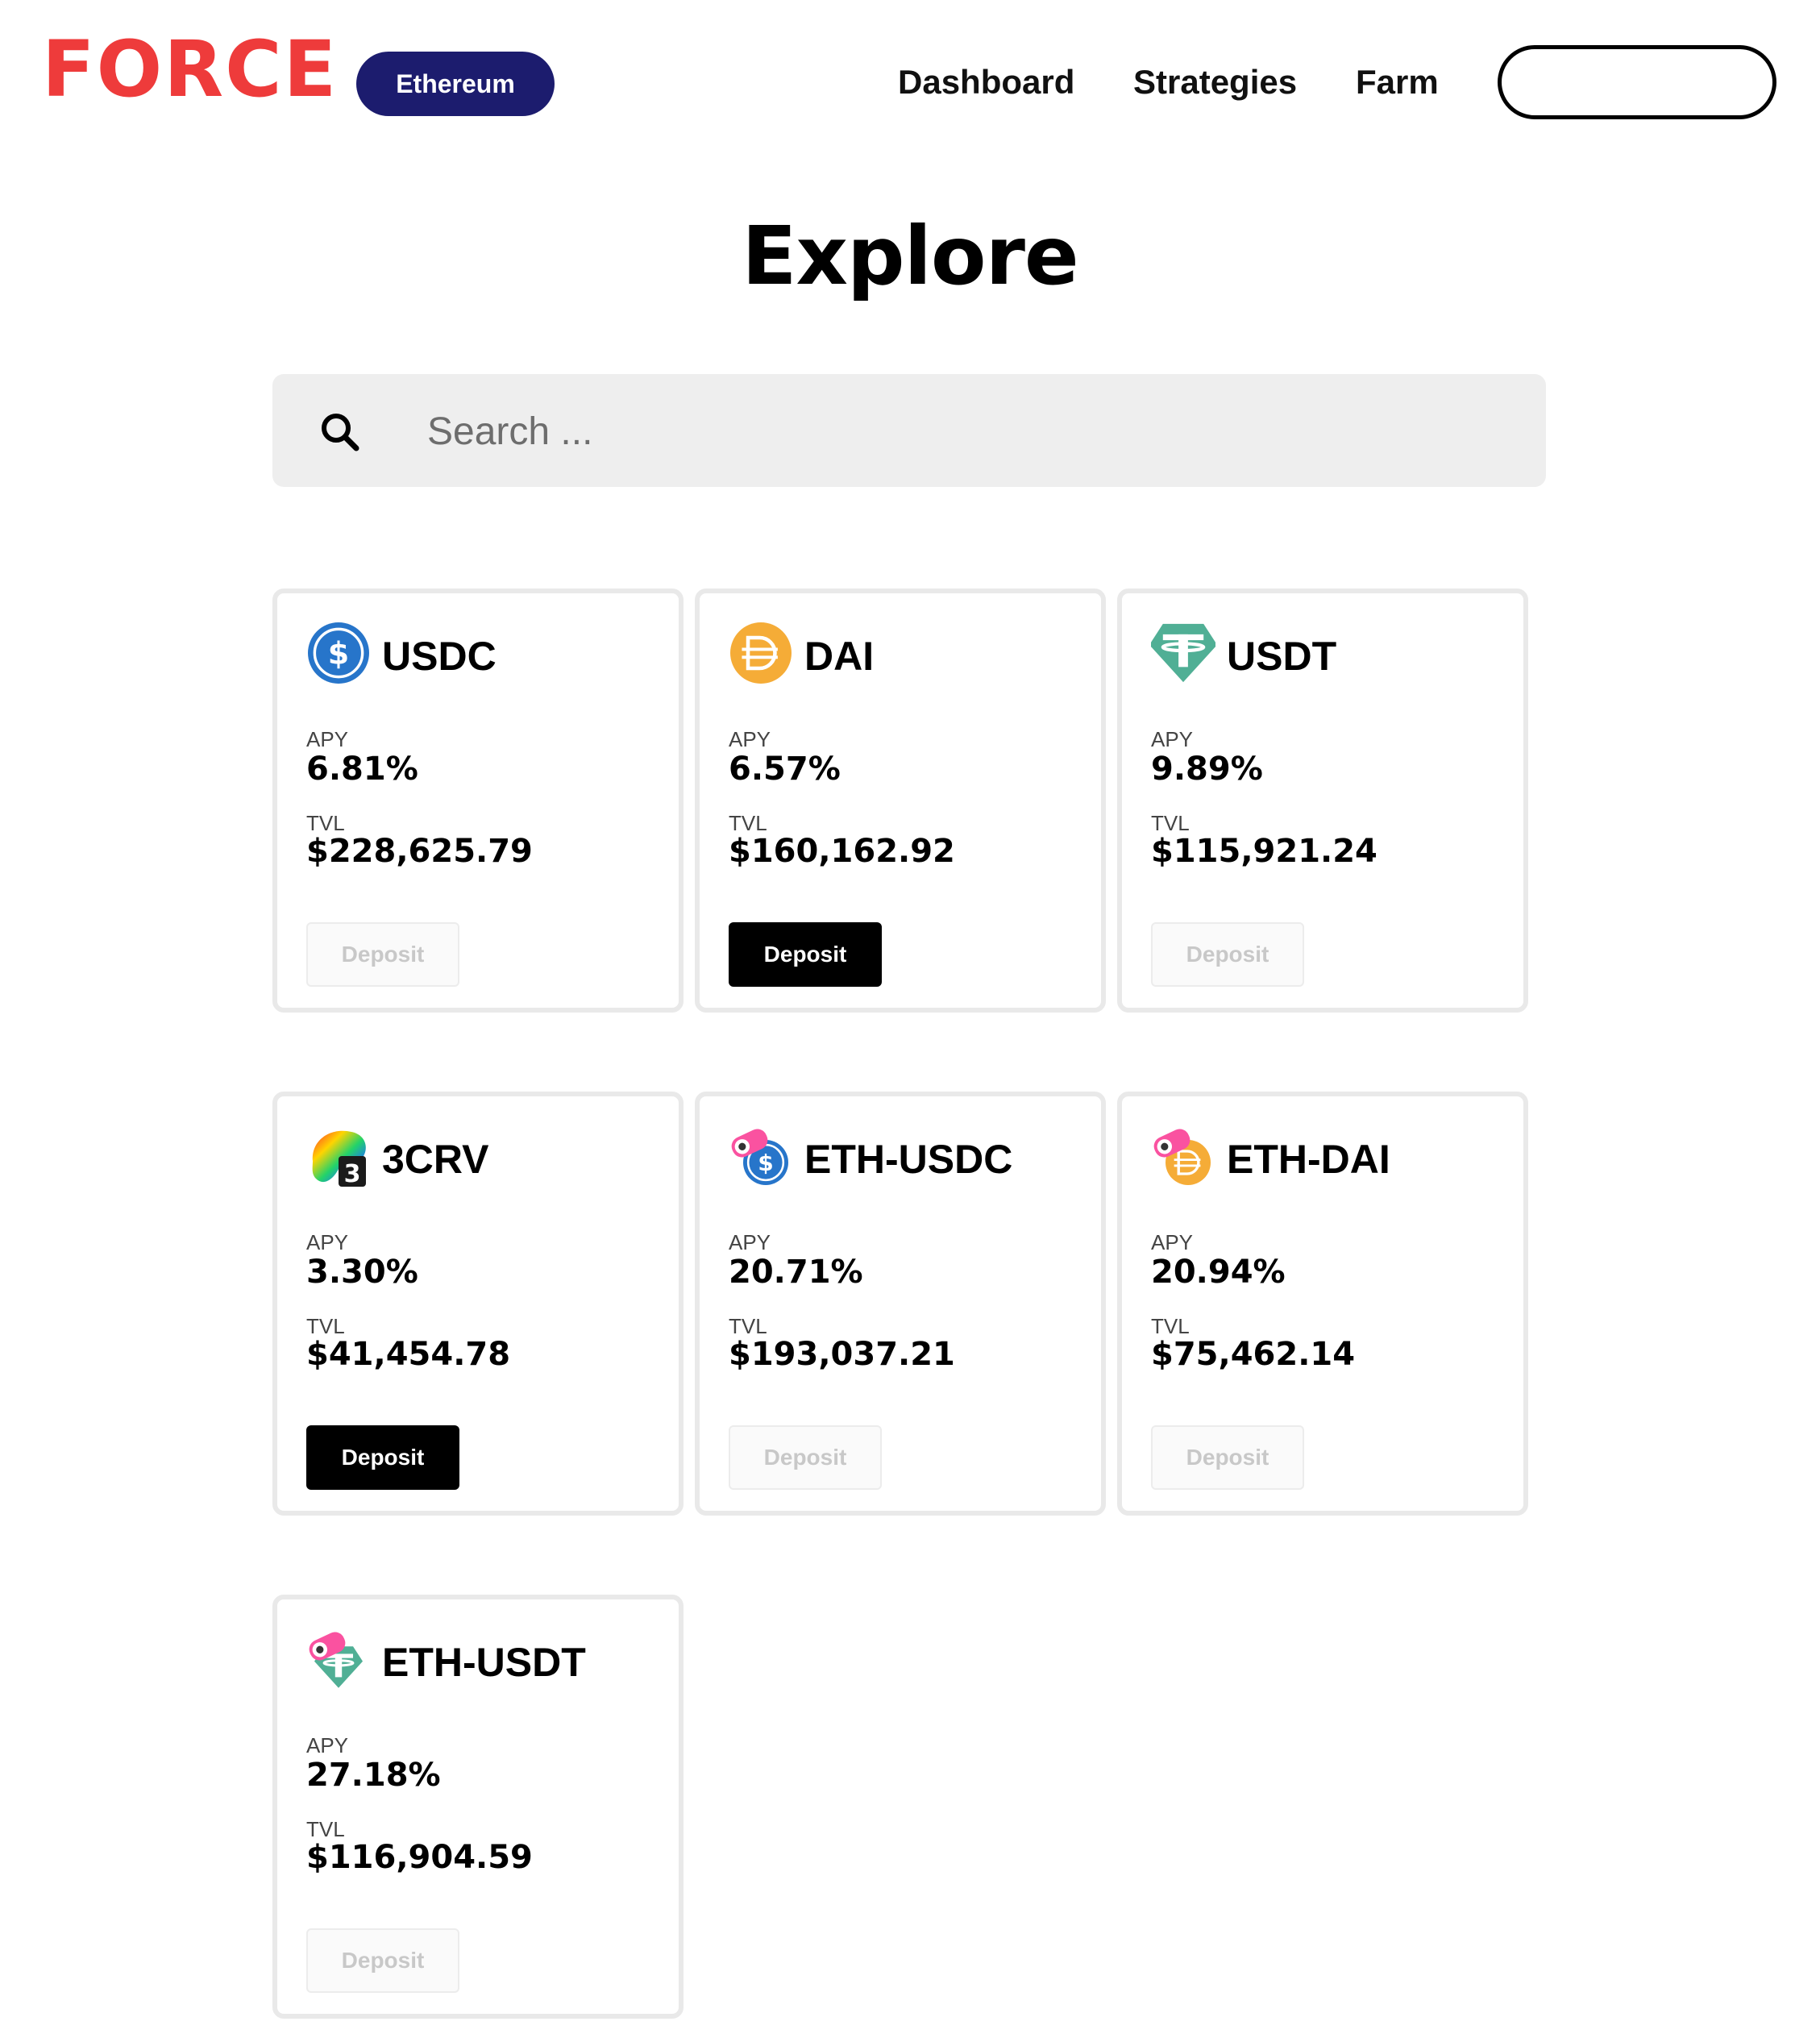 The width and height of the screenshot is (1820, 2038). What do you see at coordinates (1398, 82) in the screenshot?
I see `nav-farm-link: Farm` at bounding box center [1398, 82].